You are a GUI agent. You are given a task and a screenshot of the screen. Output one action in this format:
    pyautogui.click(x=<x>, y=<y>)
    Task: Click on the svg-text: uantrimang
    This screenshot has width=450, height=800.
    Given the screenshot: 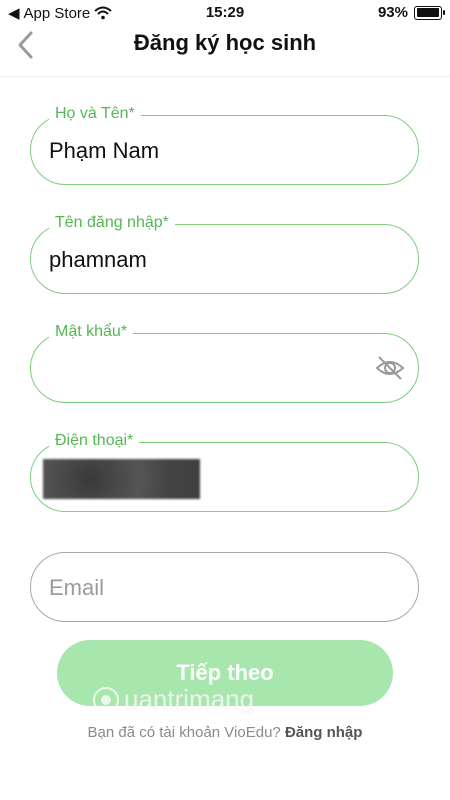 What is the action you would take?
    pyautogui.click(x=189, y=699)
    